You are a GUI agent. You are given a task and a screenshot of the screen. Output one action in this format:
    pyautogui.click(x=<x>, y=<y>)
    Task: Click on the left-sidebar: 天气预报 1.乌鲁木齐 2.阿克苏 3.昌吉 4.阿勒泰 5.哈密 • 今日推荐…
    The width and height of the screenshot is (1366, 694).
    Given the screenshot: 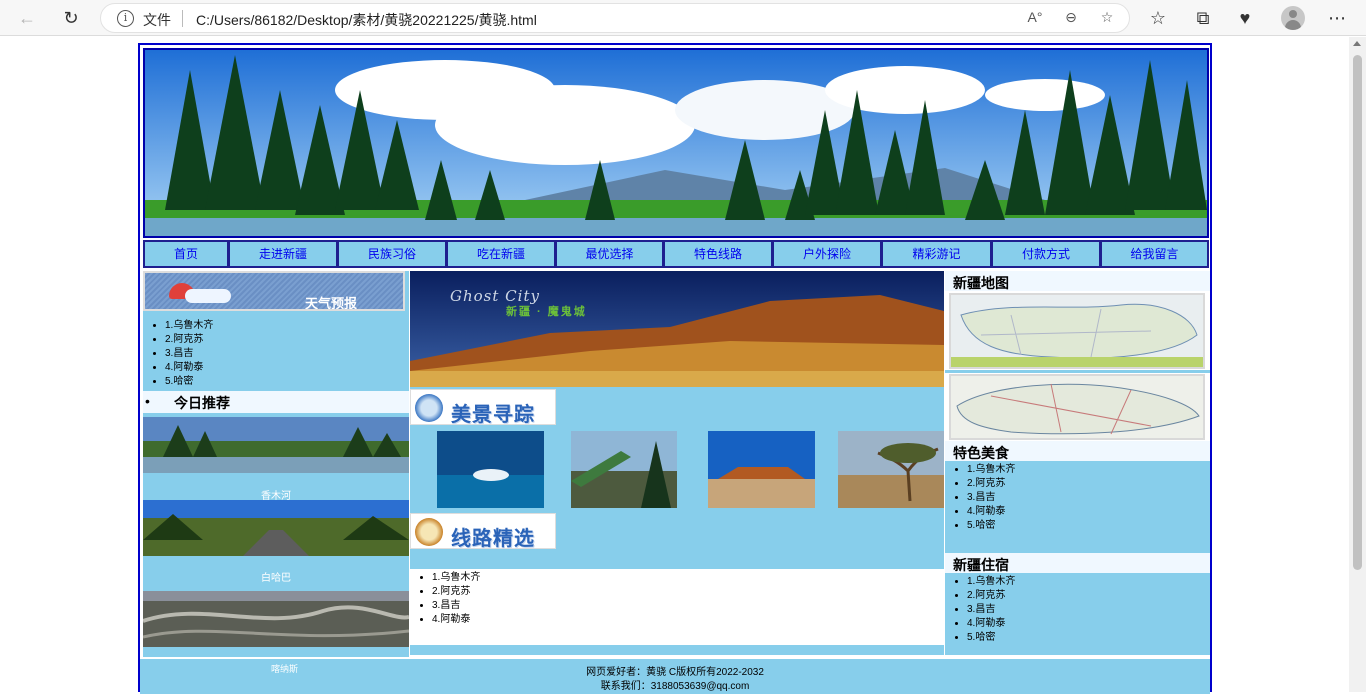 What is the action you would take?
    pyautogui.click(x=276, y=481)
    